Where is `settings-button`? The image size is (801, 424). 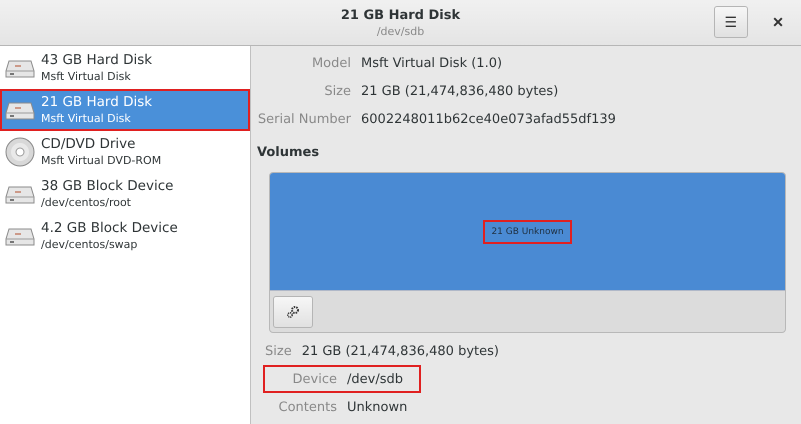 settings-button is located at coordinates (293, 312).